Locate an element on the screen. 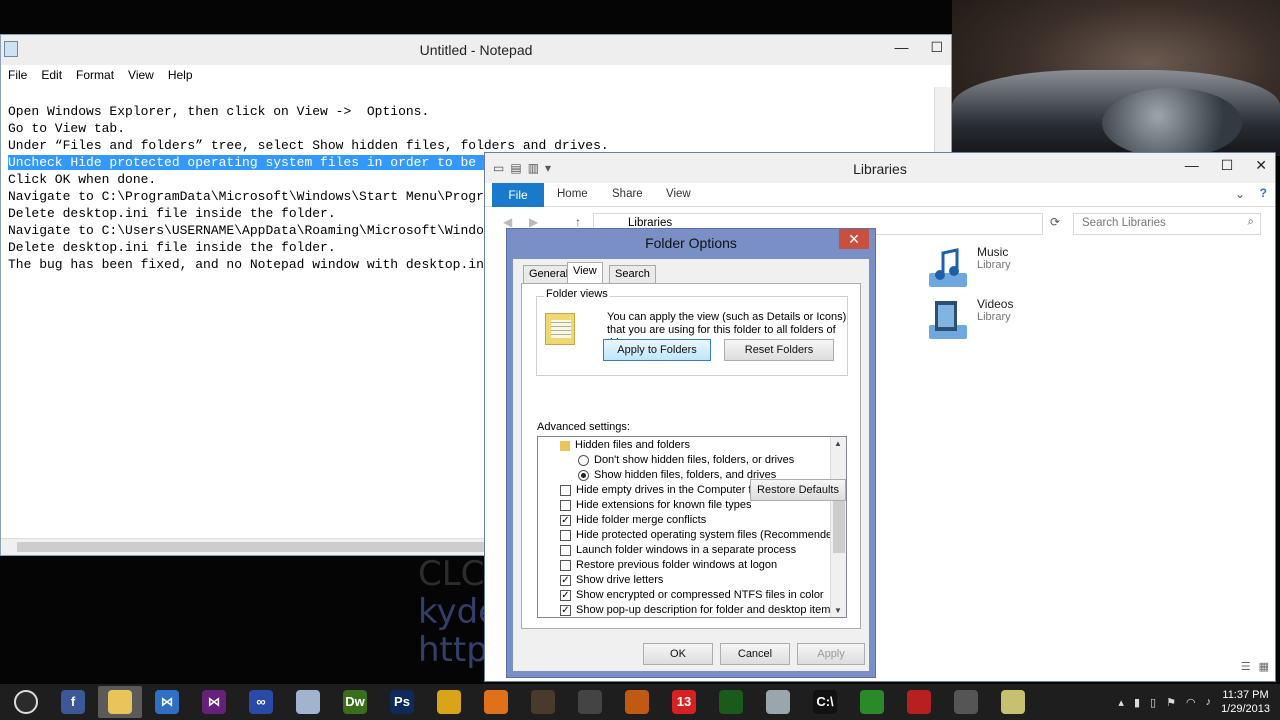 The height and width of the screenshot is (720, 1280). volume-icon: ♪ is located at coordinates (1209, 702).